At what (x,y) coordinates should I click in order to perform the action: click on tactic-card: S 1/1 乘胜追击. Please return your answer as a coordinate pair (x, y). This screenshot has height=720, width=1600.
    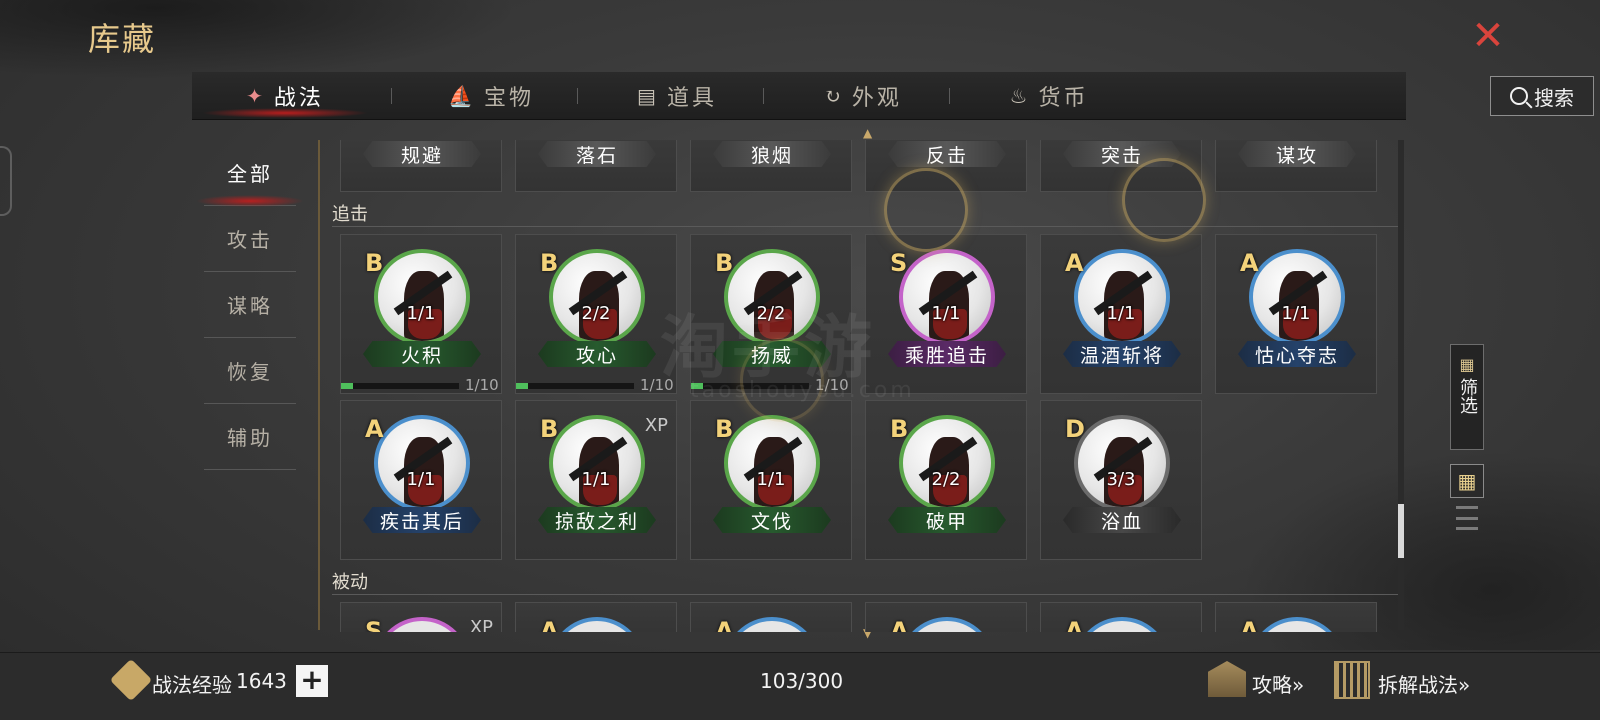
    Looking at the image, I should click on (946, 314).